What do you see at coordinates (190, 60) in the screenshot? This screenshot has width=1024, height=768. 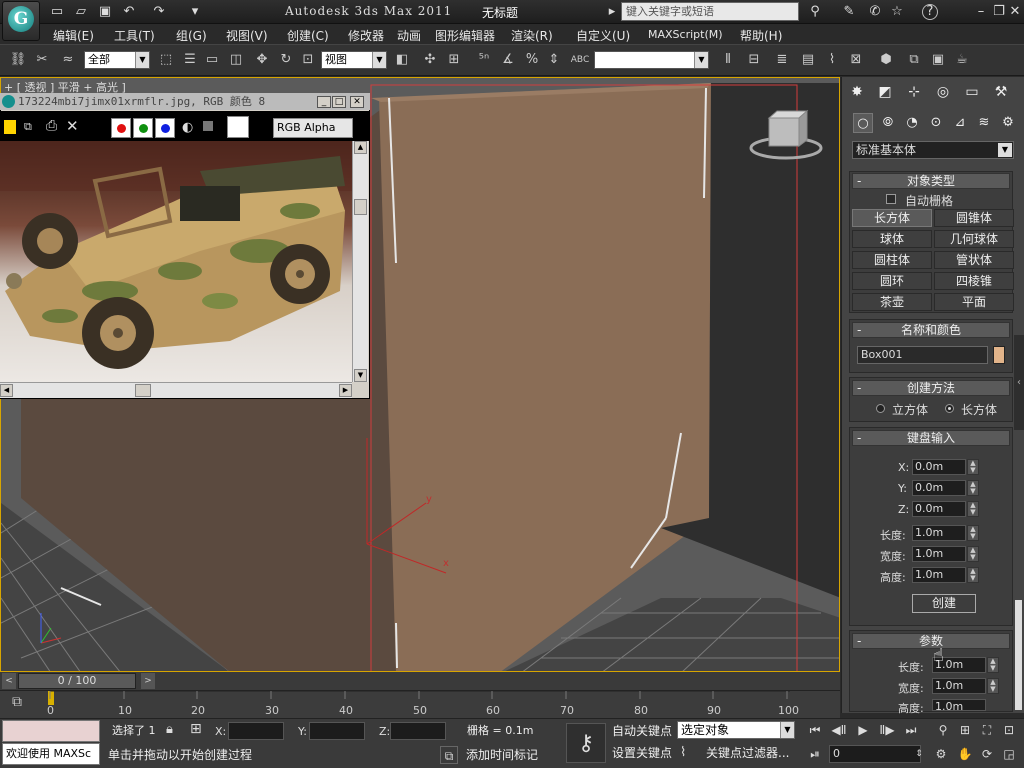 I see `select-by-name-icon: ☰` at bounding box center [190, 60].